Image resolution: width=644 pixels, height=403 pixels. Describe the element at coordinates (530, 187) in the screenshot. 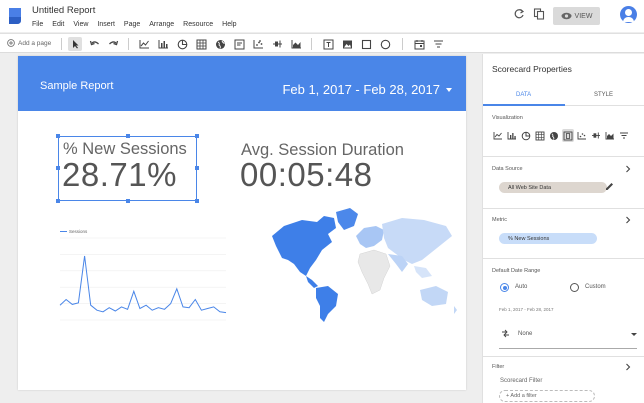

I see `data-source-value: All Web Site Data` at that location.